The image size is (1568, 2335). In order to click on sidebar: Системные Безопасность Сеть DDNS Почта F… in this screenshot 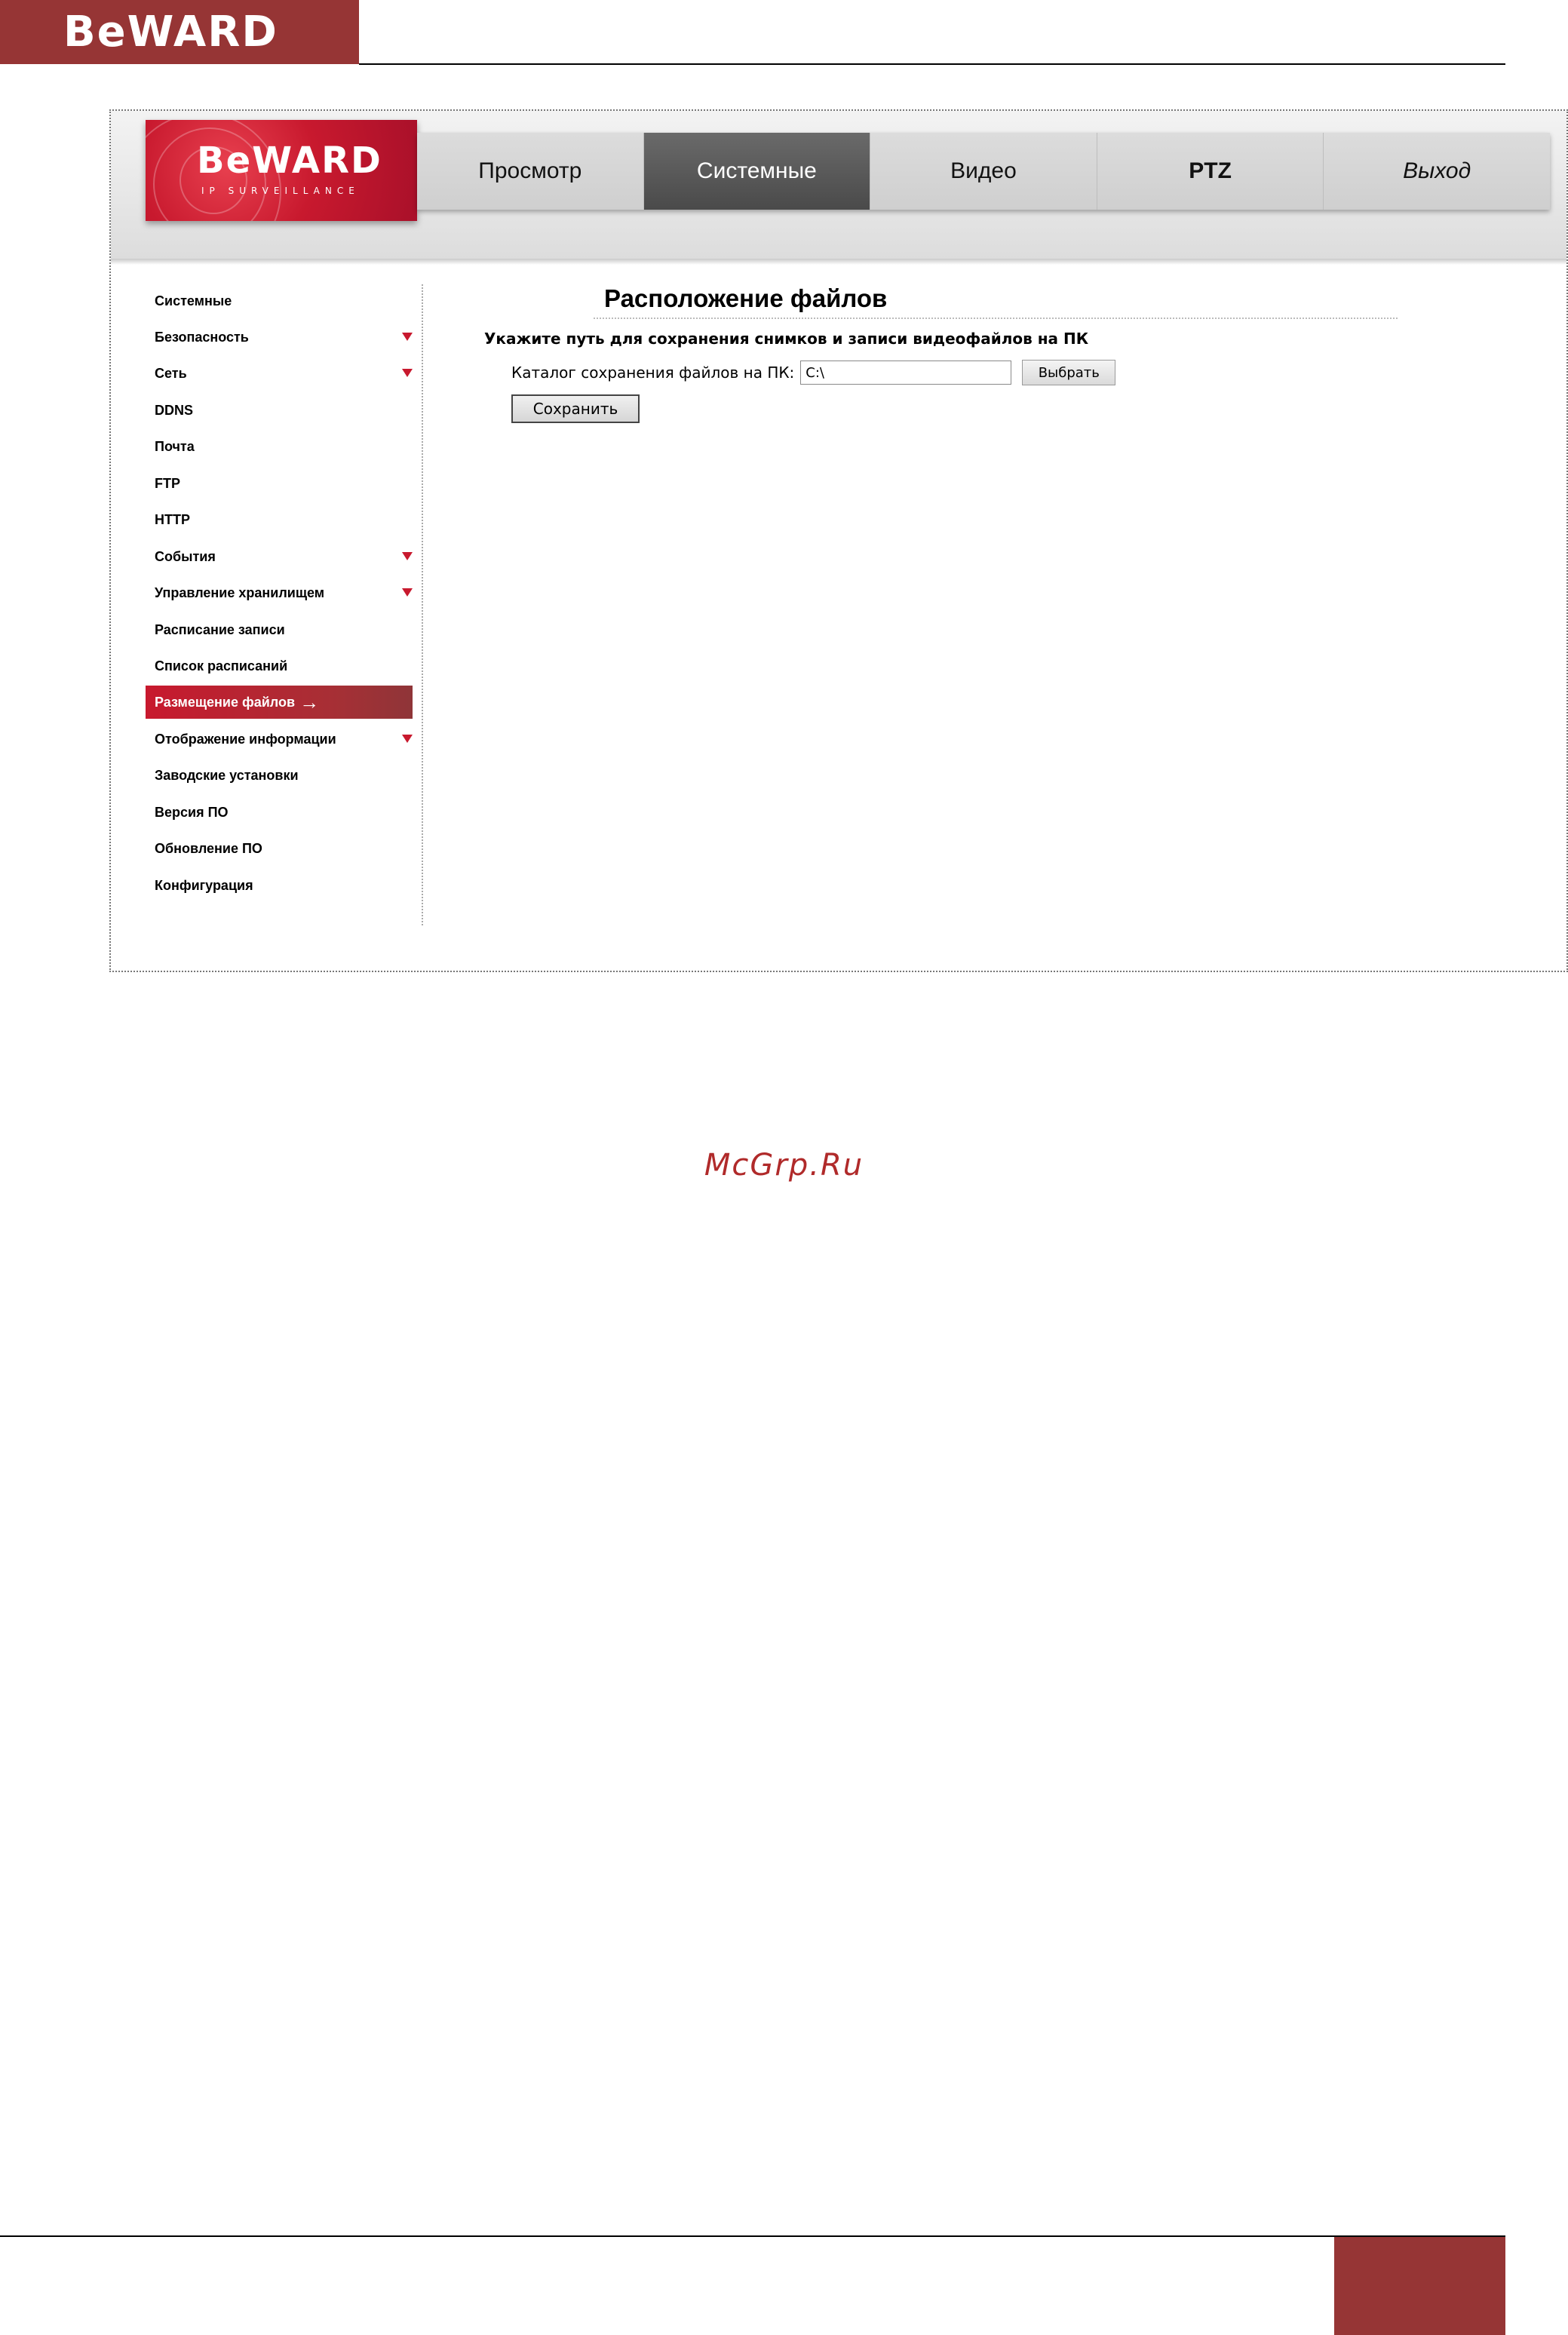, I will do `click(284, 604)`.